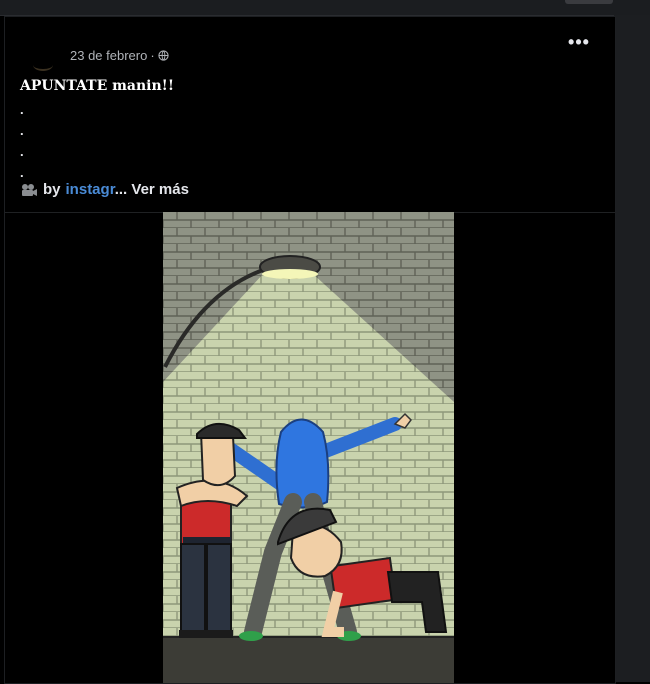 This screenshot has height=684, width=650. What do you see at coordinates (43, 55) in the screenshot?
I see `avatar` at bounding box center [43, 55].